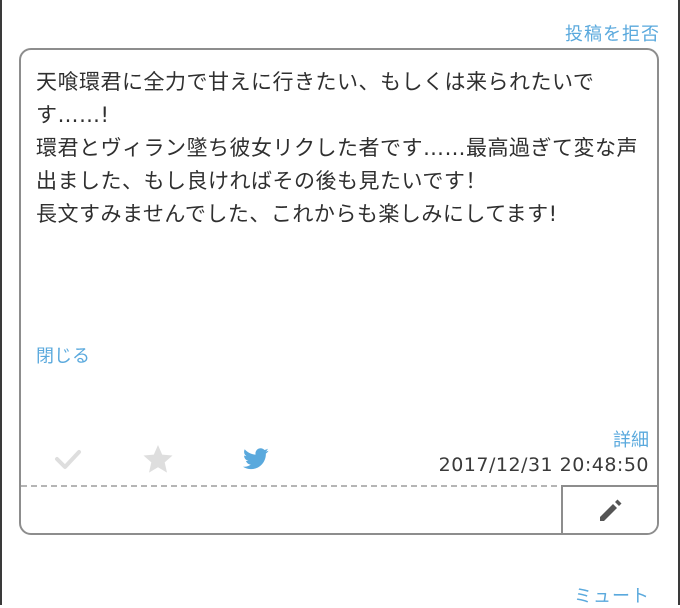 This screenshot has width=680, height=608. I want to click on mute-link: ミュート, so click(612, 595).